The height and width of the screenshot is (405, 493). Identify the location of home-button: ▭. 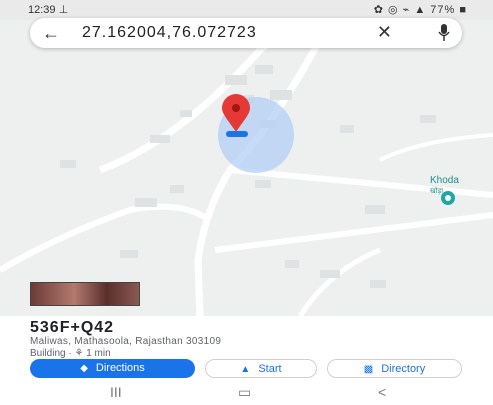
(244, 392).